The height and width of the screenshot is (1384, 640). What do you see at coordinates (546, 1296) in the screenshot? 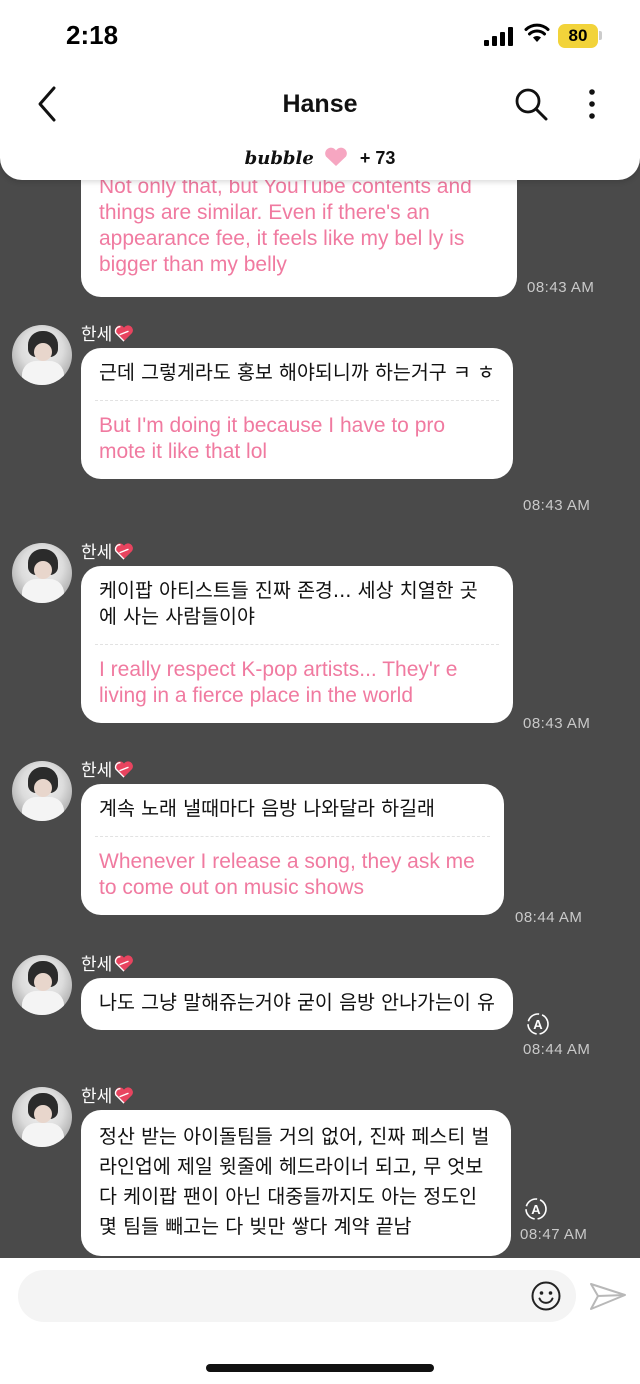
I see `emoji-icon` at bounding box center [546, 1296].